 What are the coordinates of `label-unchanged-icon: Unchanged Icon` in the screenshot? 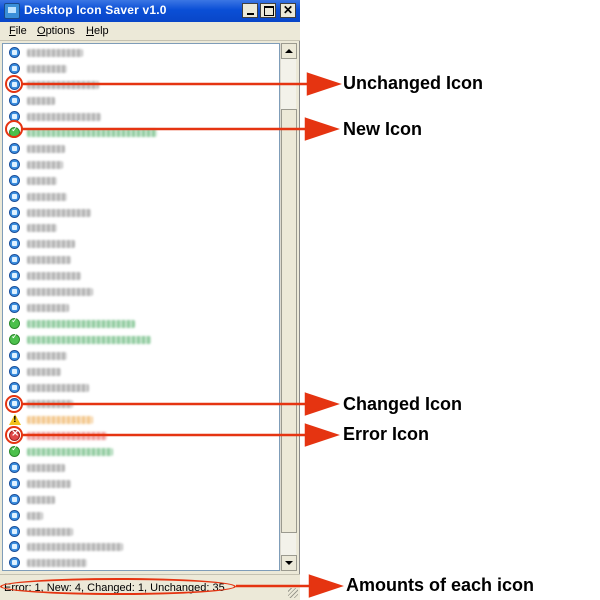 It's located at (413, 83).